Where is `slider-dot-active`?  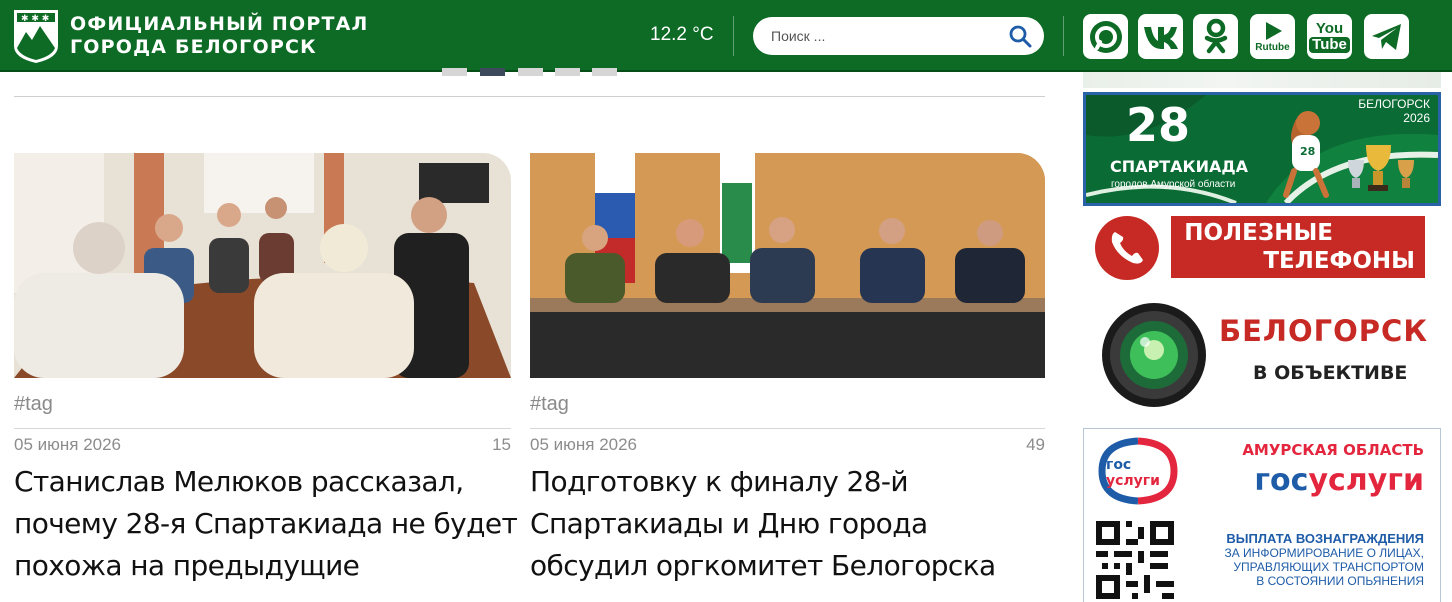
slider-dot-active is located at coordinates (492, 72).